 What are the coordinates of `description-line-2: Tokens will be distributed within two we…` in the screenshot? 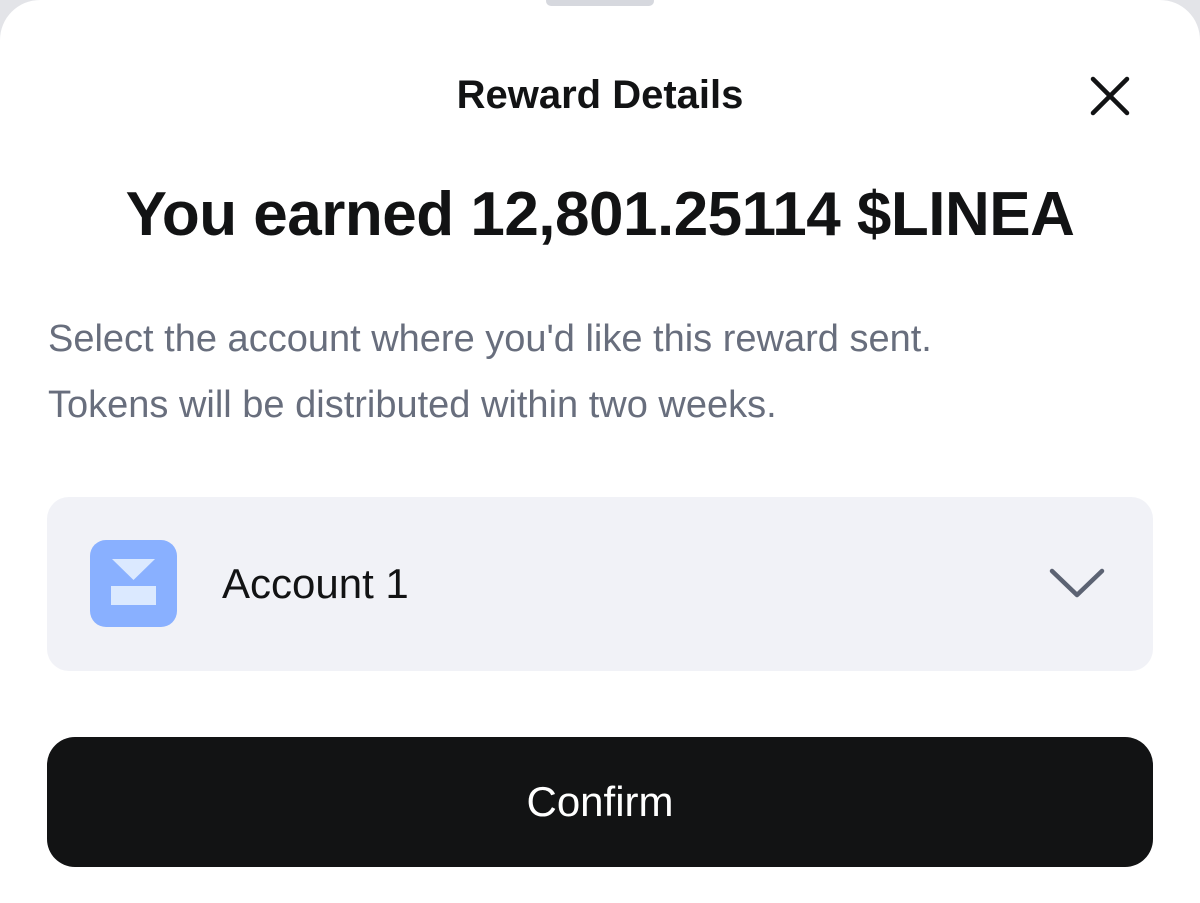 It's located at (412, 405).